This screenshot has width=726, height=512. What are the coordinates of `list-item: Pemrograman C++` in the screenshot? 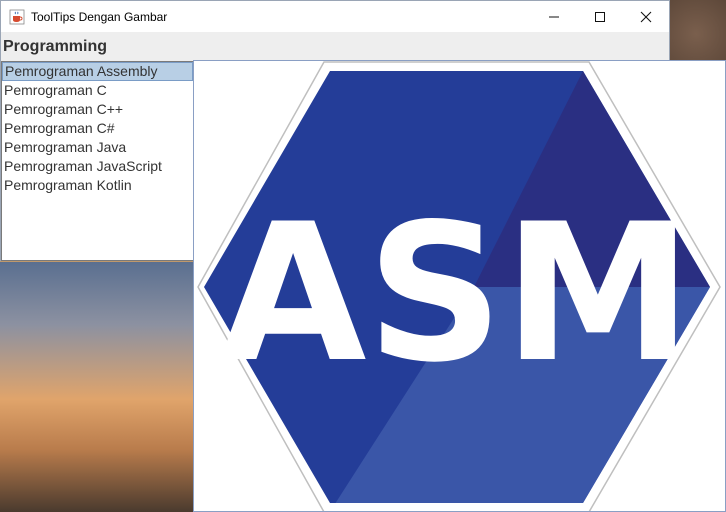 It's located at (98, 109).